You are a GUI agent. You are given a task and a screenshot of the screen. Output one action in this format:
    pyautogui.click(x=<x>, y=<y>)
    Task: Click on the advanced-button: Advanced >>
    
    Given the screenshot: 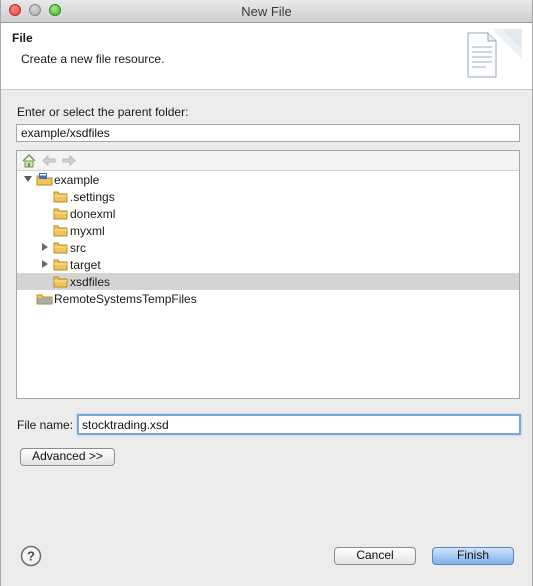 What is the action you would take?
    pyautogui.click(x=67, y=457)
    